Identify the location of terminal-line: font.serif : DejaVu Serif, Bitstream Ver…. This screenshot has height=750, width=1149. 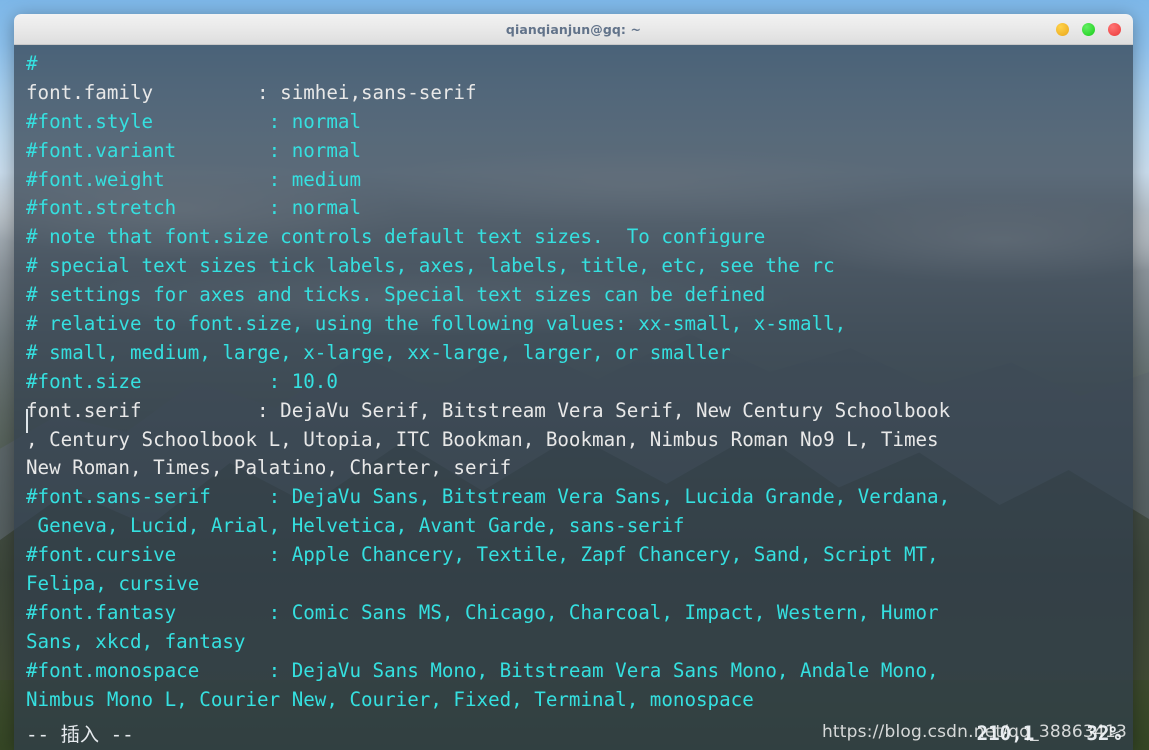
(488, 410).